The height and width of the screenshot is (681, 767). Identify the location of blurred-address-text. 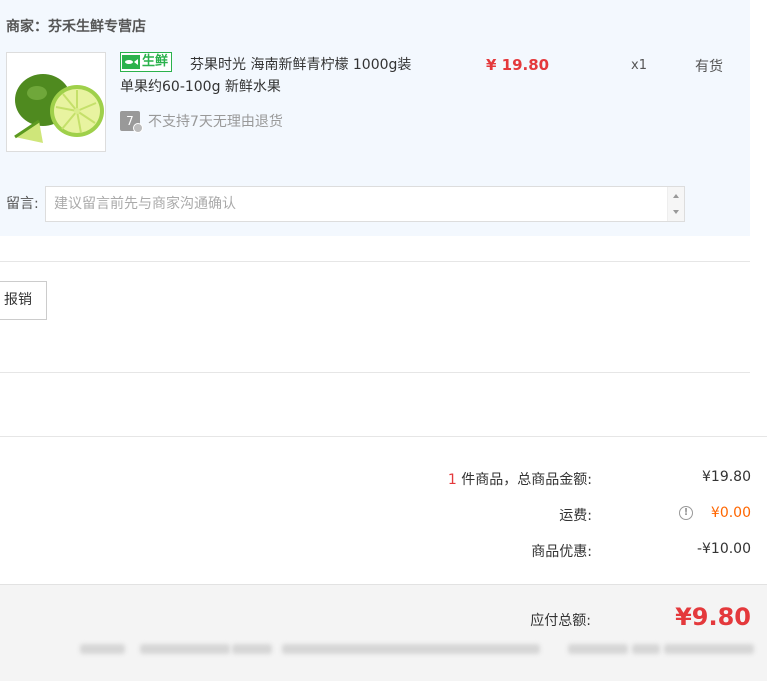
(383, 649).